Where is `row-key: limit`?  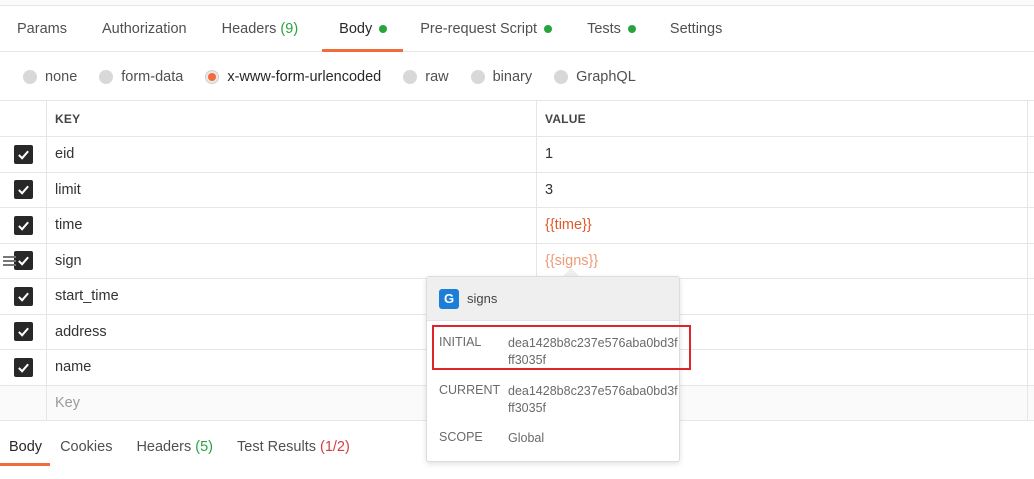
row-key: limit is located at coordinates (291, 189).